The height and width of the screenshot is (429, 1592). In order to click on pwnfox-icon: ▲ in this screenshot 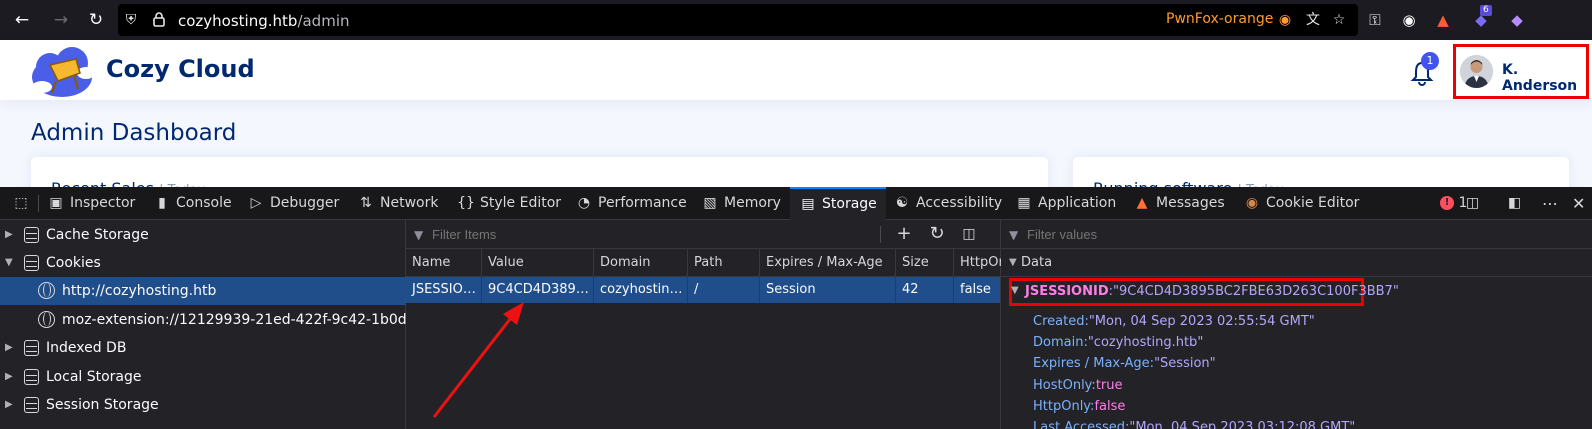, I will do `click(1443, 20)`.